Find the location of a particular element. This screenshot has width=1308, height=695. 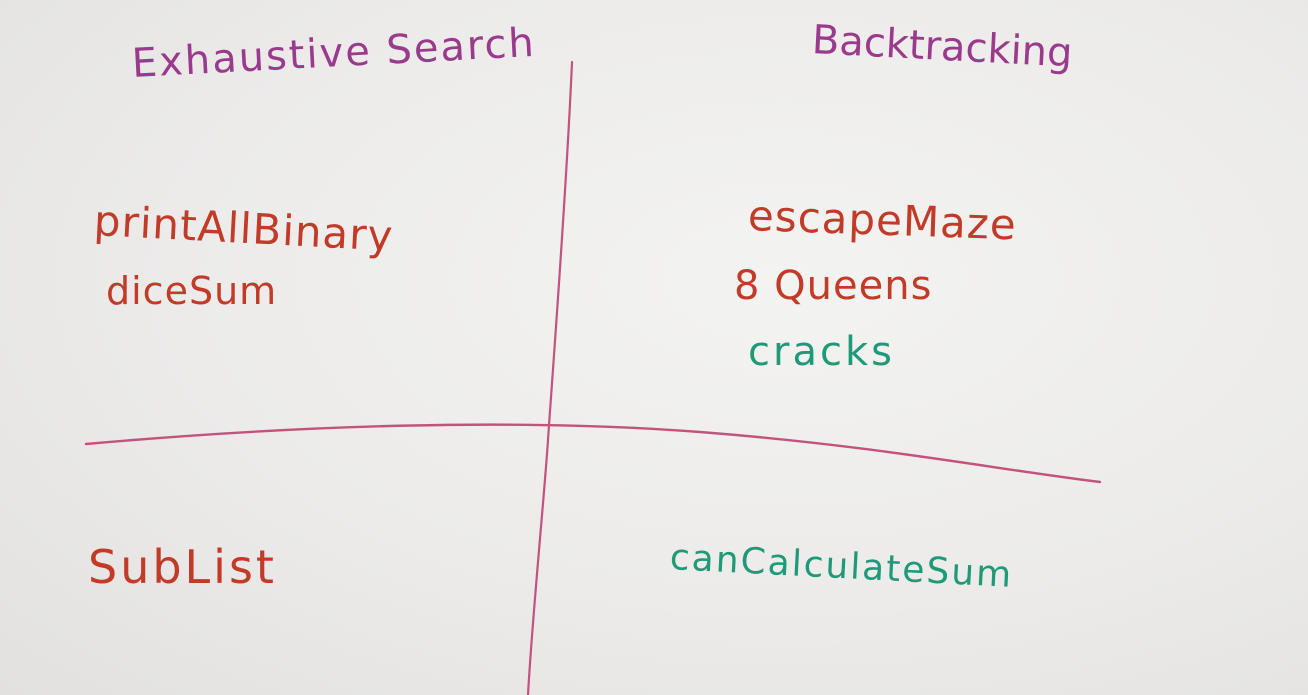

escape-maze-item: escapeMaze is located at coordinates (882, 220).